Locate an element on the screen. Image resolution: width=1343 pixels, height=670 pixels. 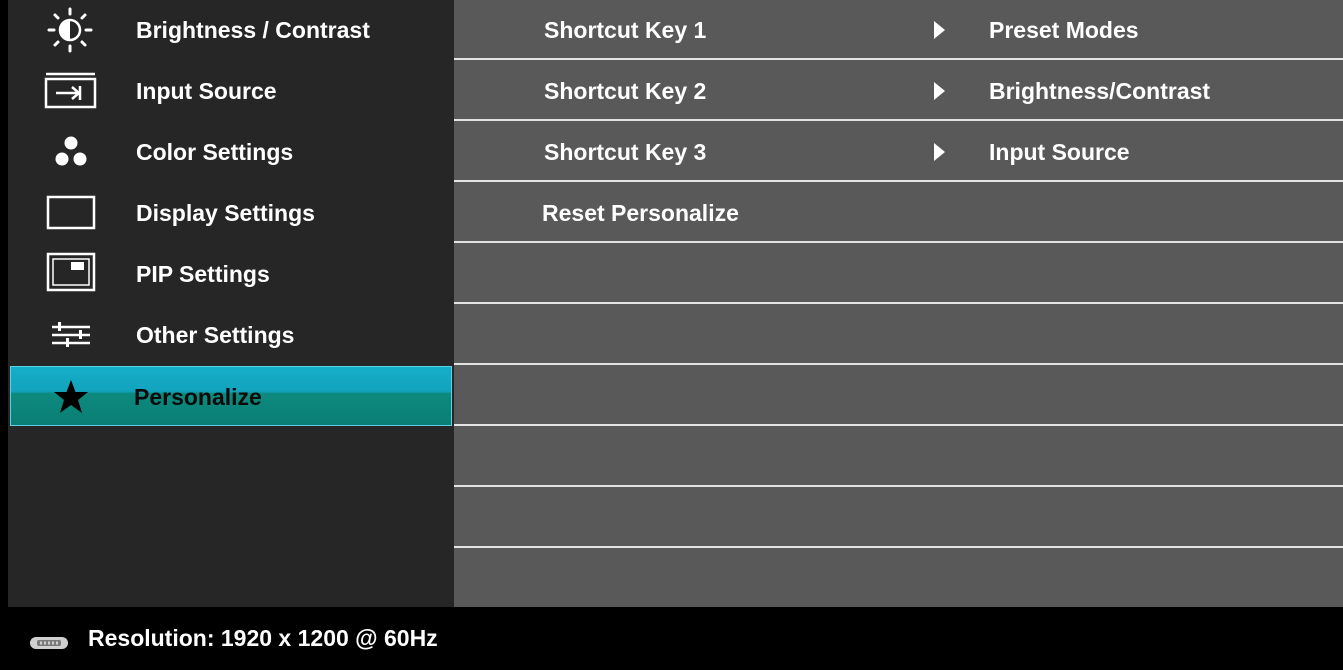
row-value: Brightness/Contrast is located at coordinates (1100, 91).